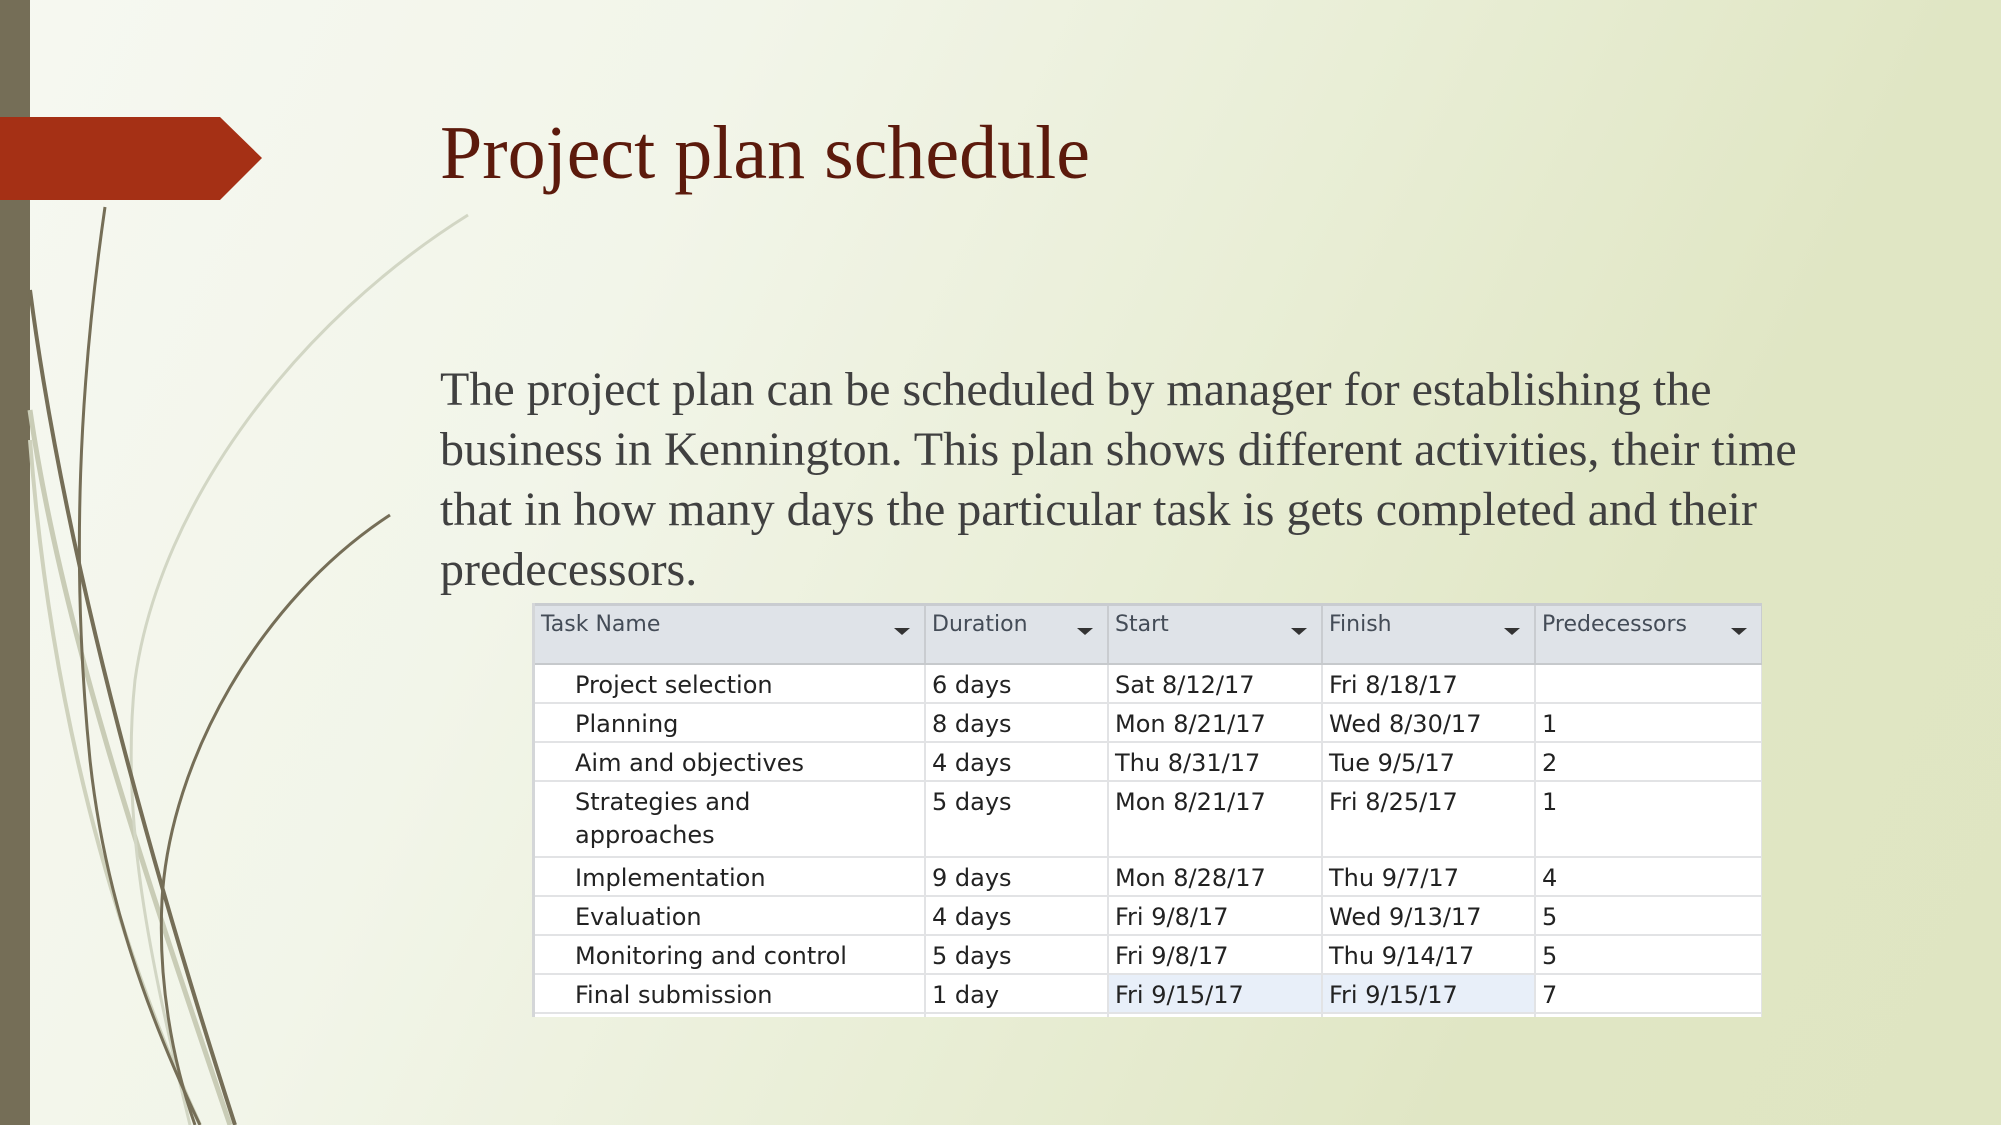  I want to click on start-cell: Thu 8/31/17, so click(1215, 761).